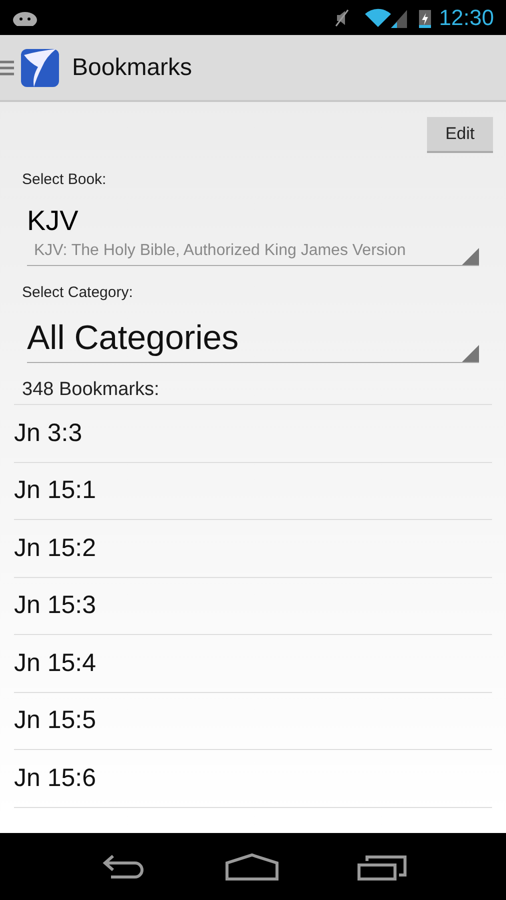  Describe the element at coordinates (382, 866) in the screenshot. I see `recent-apps-icon` at that location.